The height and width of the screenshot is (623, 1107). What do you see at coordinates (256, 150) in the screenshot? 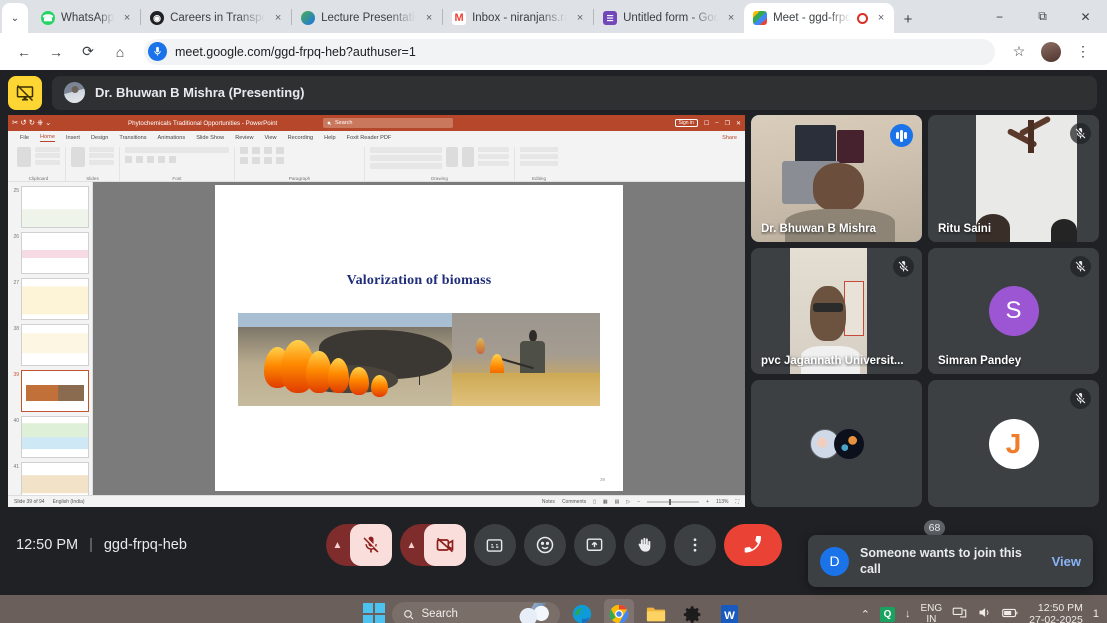
I see `numbering-button` at bounding box center [256, 150].